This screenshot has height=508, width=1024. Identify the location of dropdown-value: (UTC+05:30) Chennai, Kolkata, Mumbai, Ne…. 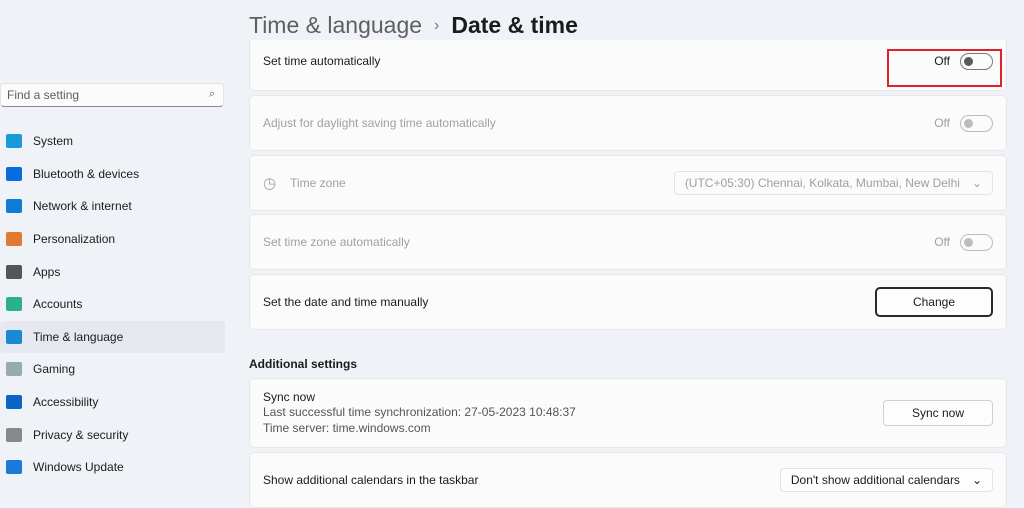
(822, 183).